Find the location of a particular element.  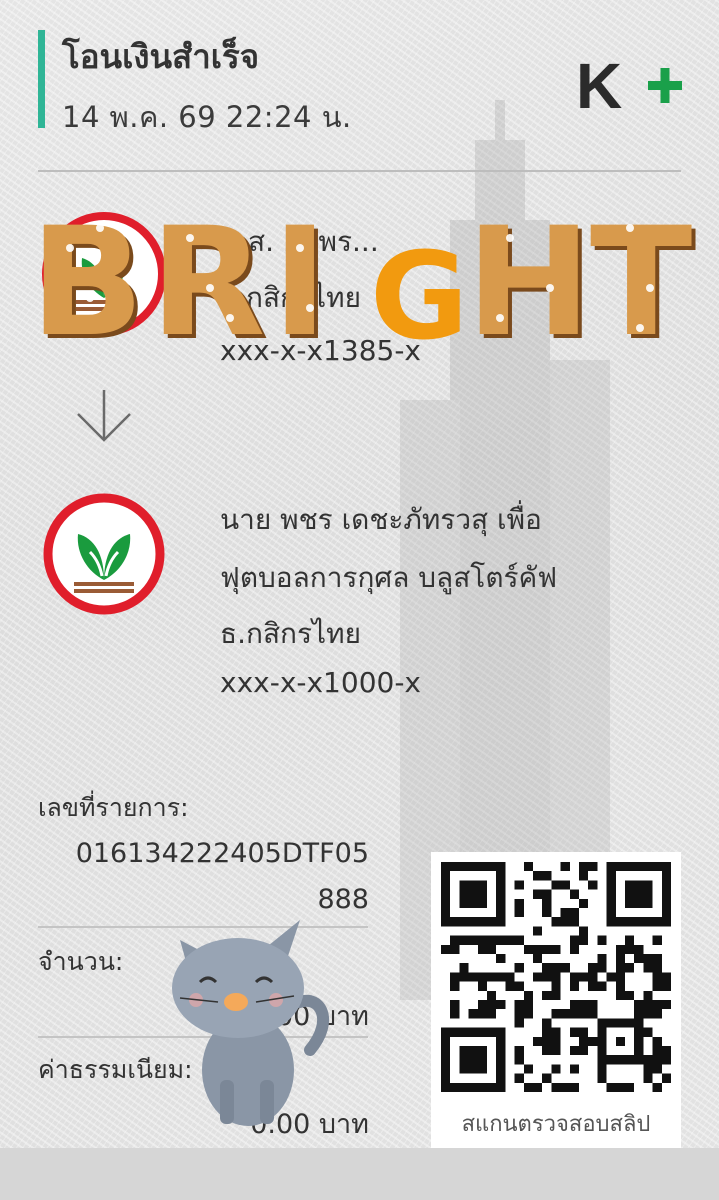

svg-text: R is located at coordinates (208, 282).